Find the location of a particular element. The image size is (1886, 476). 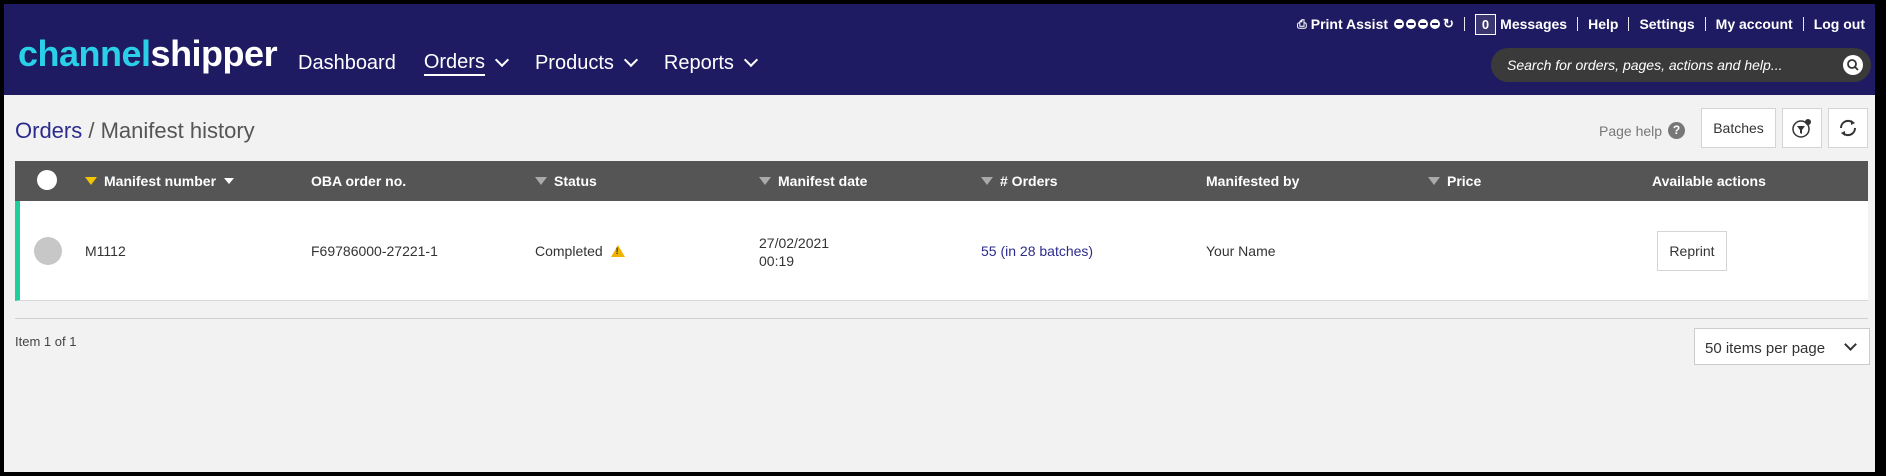

status-cell: Completed is located at coordinates (580, 251).